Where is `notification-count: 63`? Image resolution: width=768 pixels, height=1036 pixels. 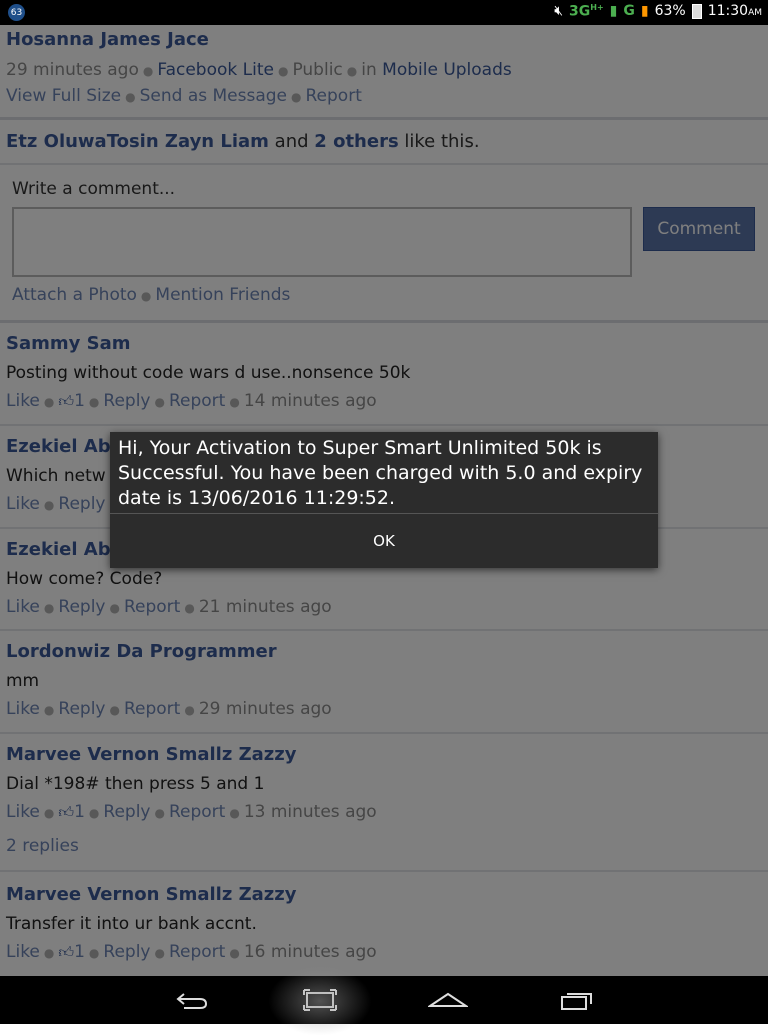
notification-count: 63 is located at coordinates (16, 12).